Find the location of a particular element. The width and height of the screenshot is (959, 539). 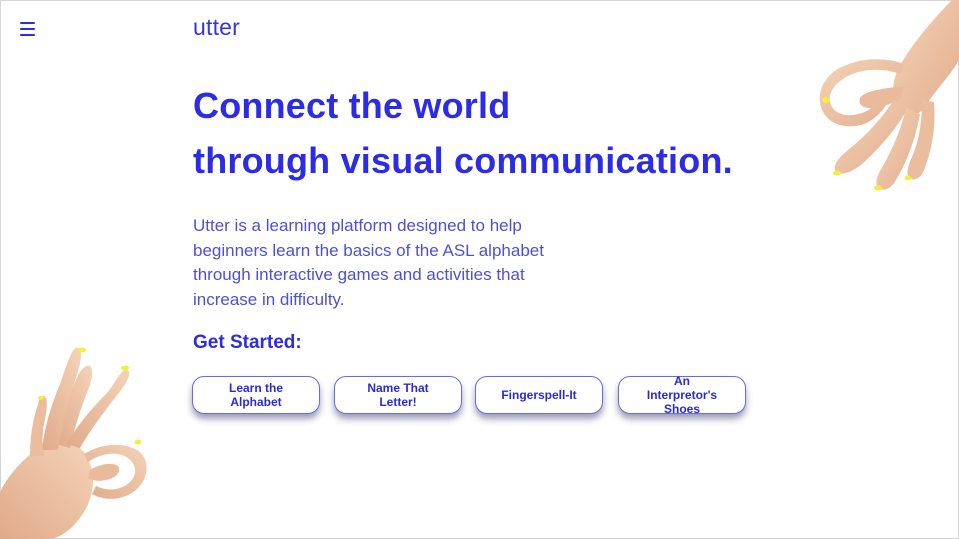

learn-alphabet-button: Learn the Alphabet is located at coordinates (256, 395).